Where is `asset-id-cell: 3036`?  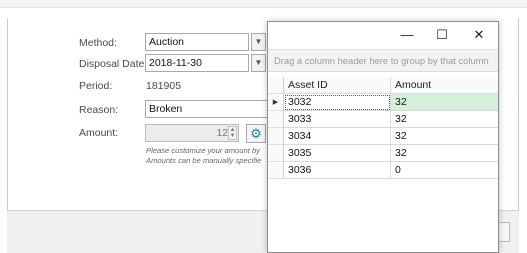
asset-id-cell: 3036 is located at coordinates (337, 170).